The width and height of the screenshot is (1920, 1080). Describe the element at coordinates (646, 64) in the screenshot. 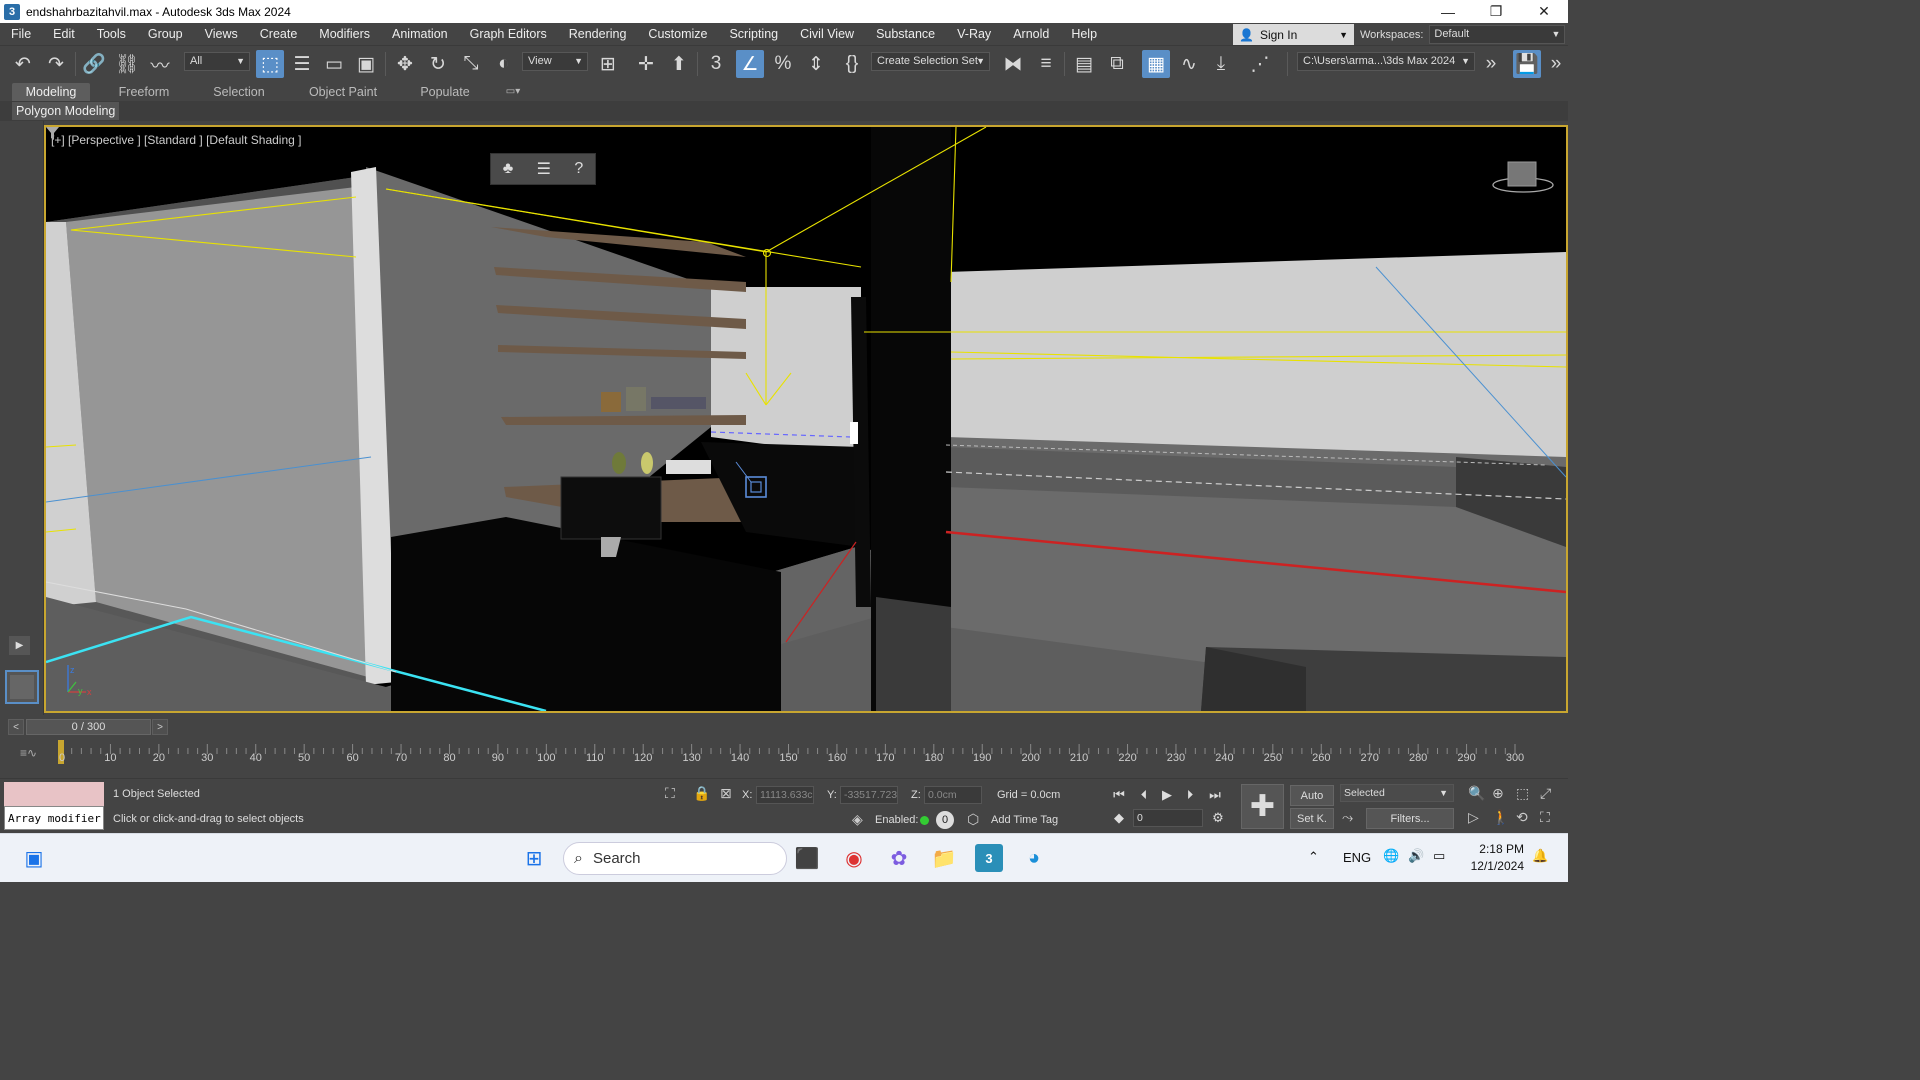

I see `select-manipulate-icon: ✛` at that location.